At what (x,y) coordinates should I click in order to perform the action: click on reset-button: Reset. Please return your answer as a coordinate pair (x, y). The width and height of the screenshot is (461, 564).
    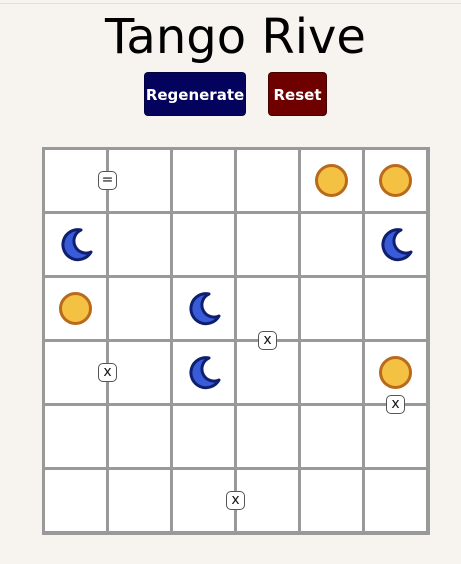
    Looking at the image, I should click on (297, 94).